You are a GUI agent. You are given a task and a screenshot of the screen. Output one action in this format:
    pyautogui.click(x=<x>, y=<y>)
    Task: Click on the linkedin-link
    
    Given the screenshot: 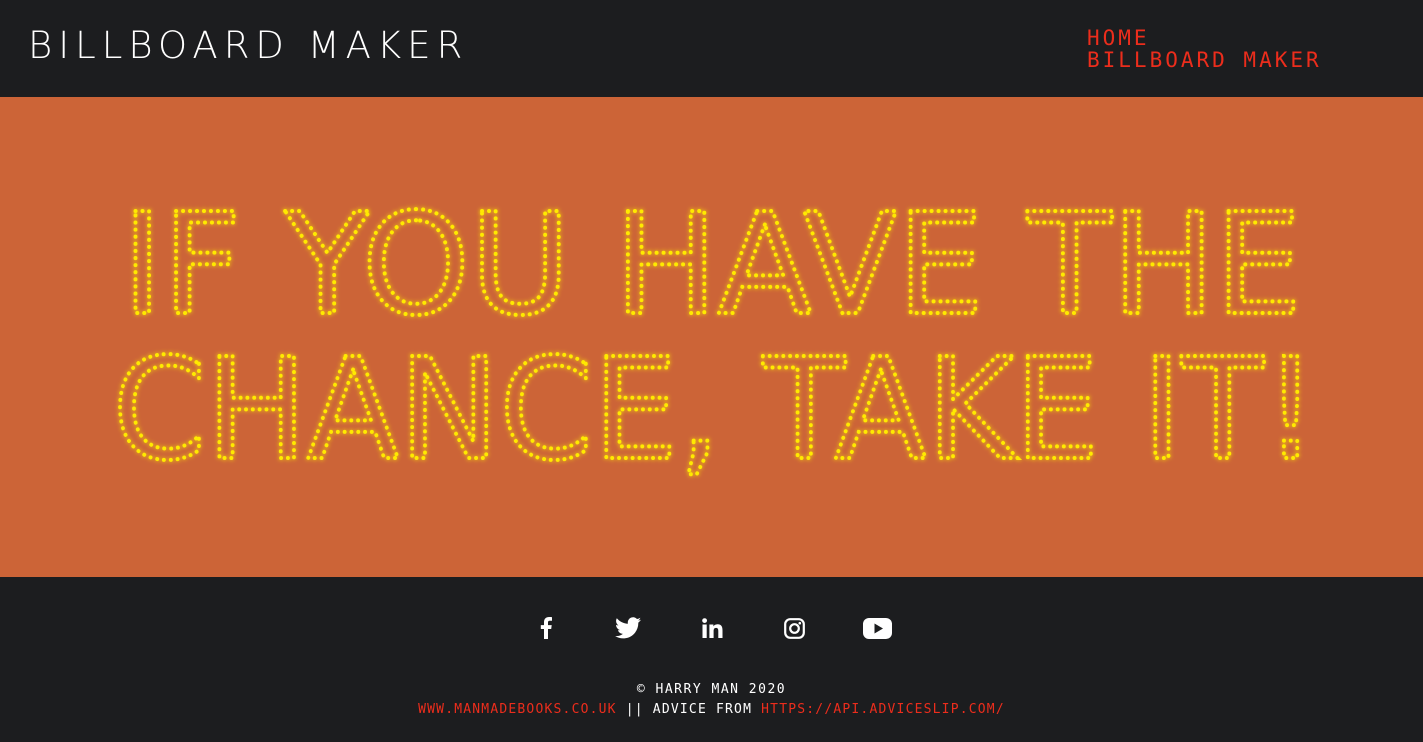 What is the action you would take?
    pyautogui.click(x=712, y=628)
    